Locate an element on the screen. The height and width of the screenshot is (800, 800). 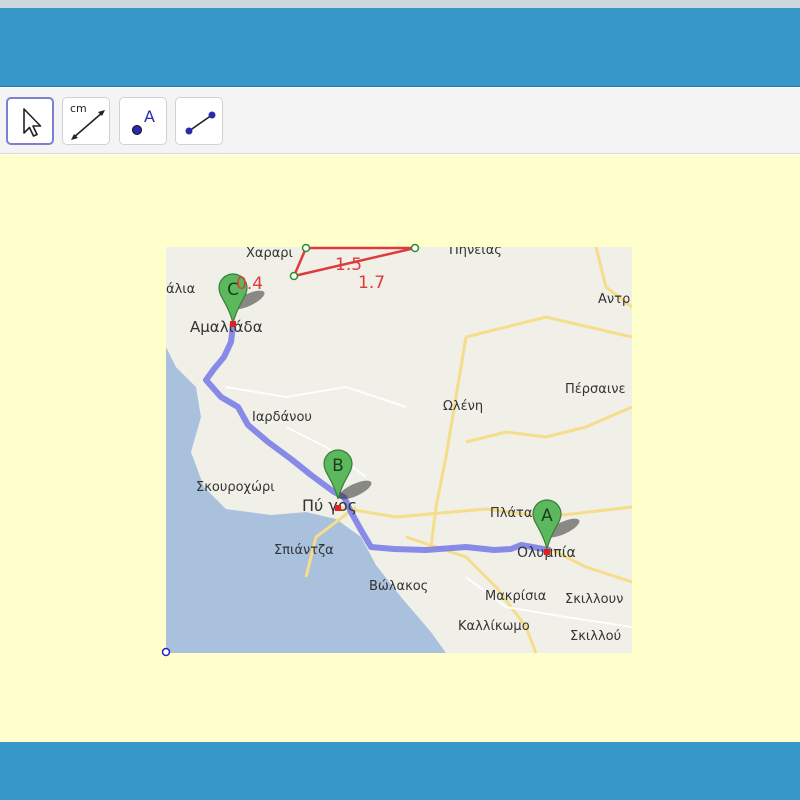
window-top-strip is located at coordinates (400, 4).